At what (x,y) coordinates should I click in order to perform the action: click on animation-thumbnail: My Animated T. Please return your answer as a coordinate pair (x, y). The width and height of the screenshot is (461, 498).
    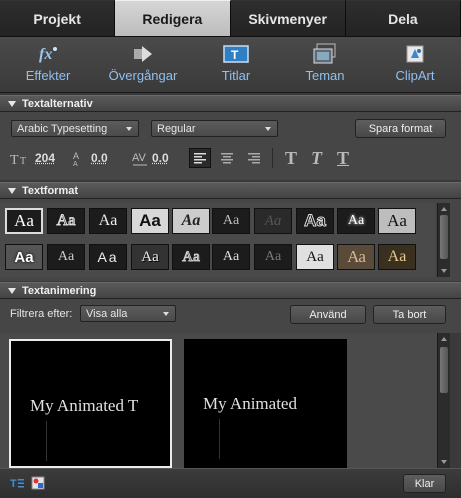
    Looking at the image, I should click on (90, 403).